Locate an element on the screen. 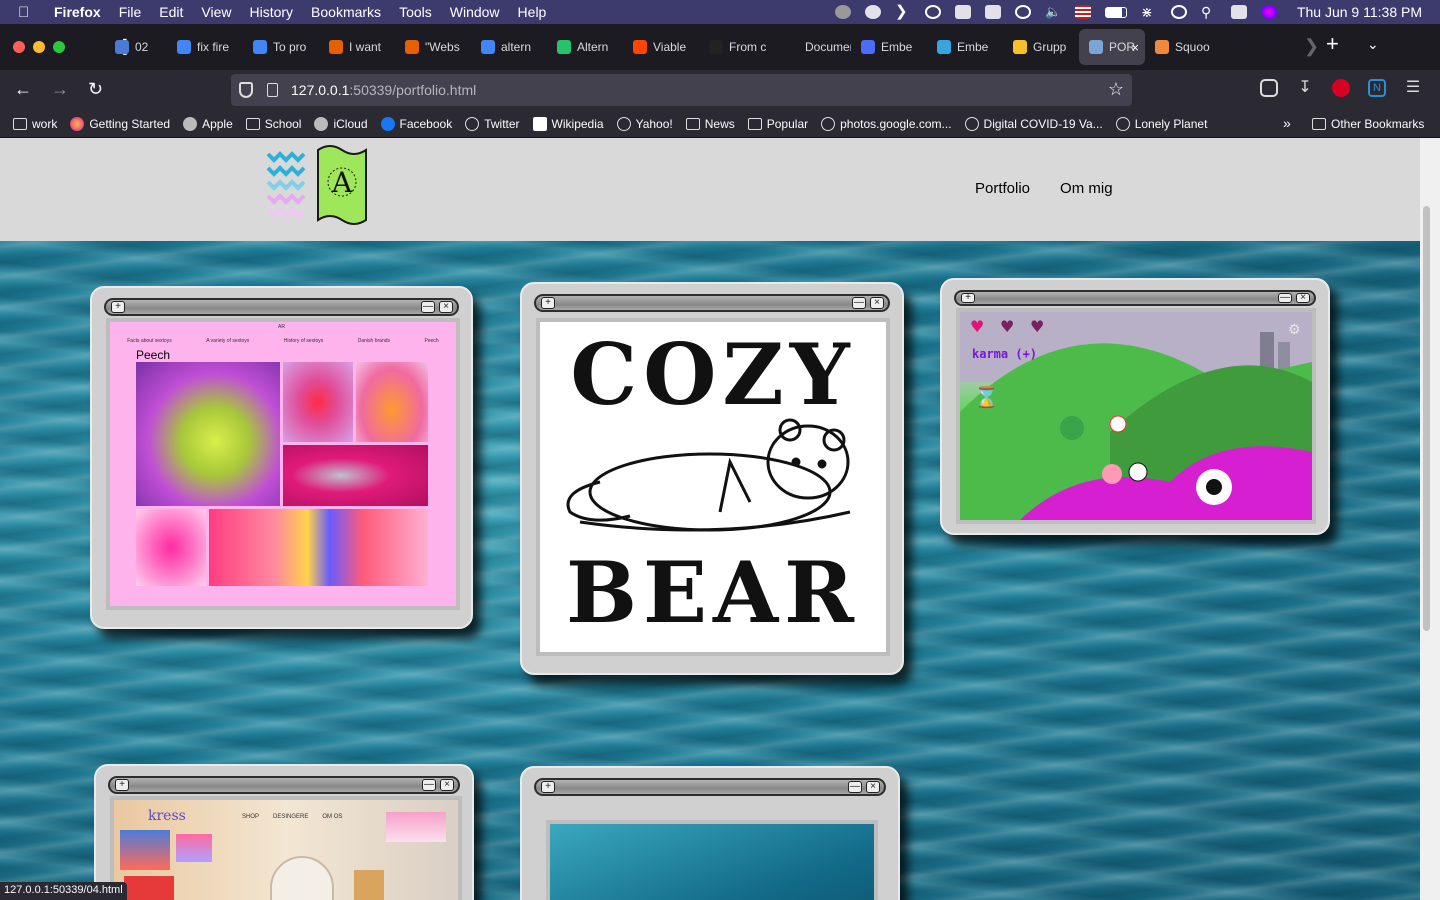 Image resolution: width=1440 pixels, height=900 pixels. sync-icon is located at coordinates (932, 12).